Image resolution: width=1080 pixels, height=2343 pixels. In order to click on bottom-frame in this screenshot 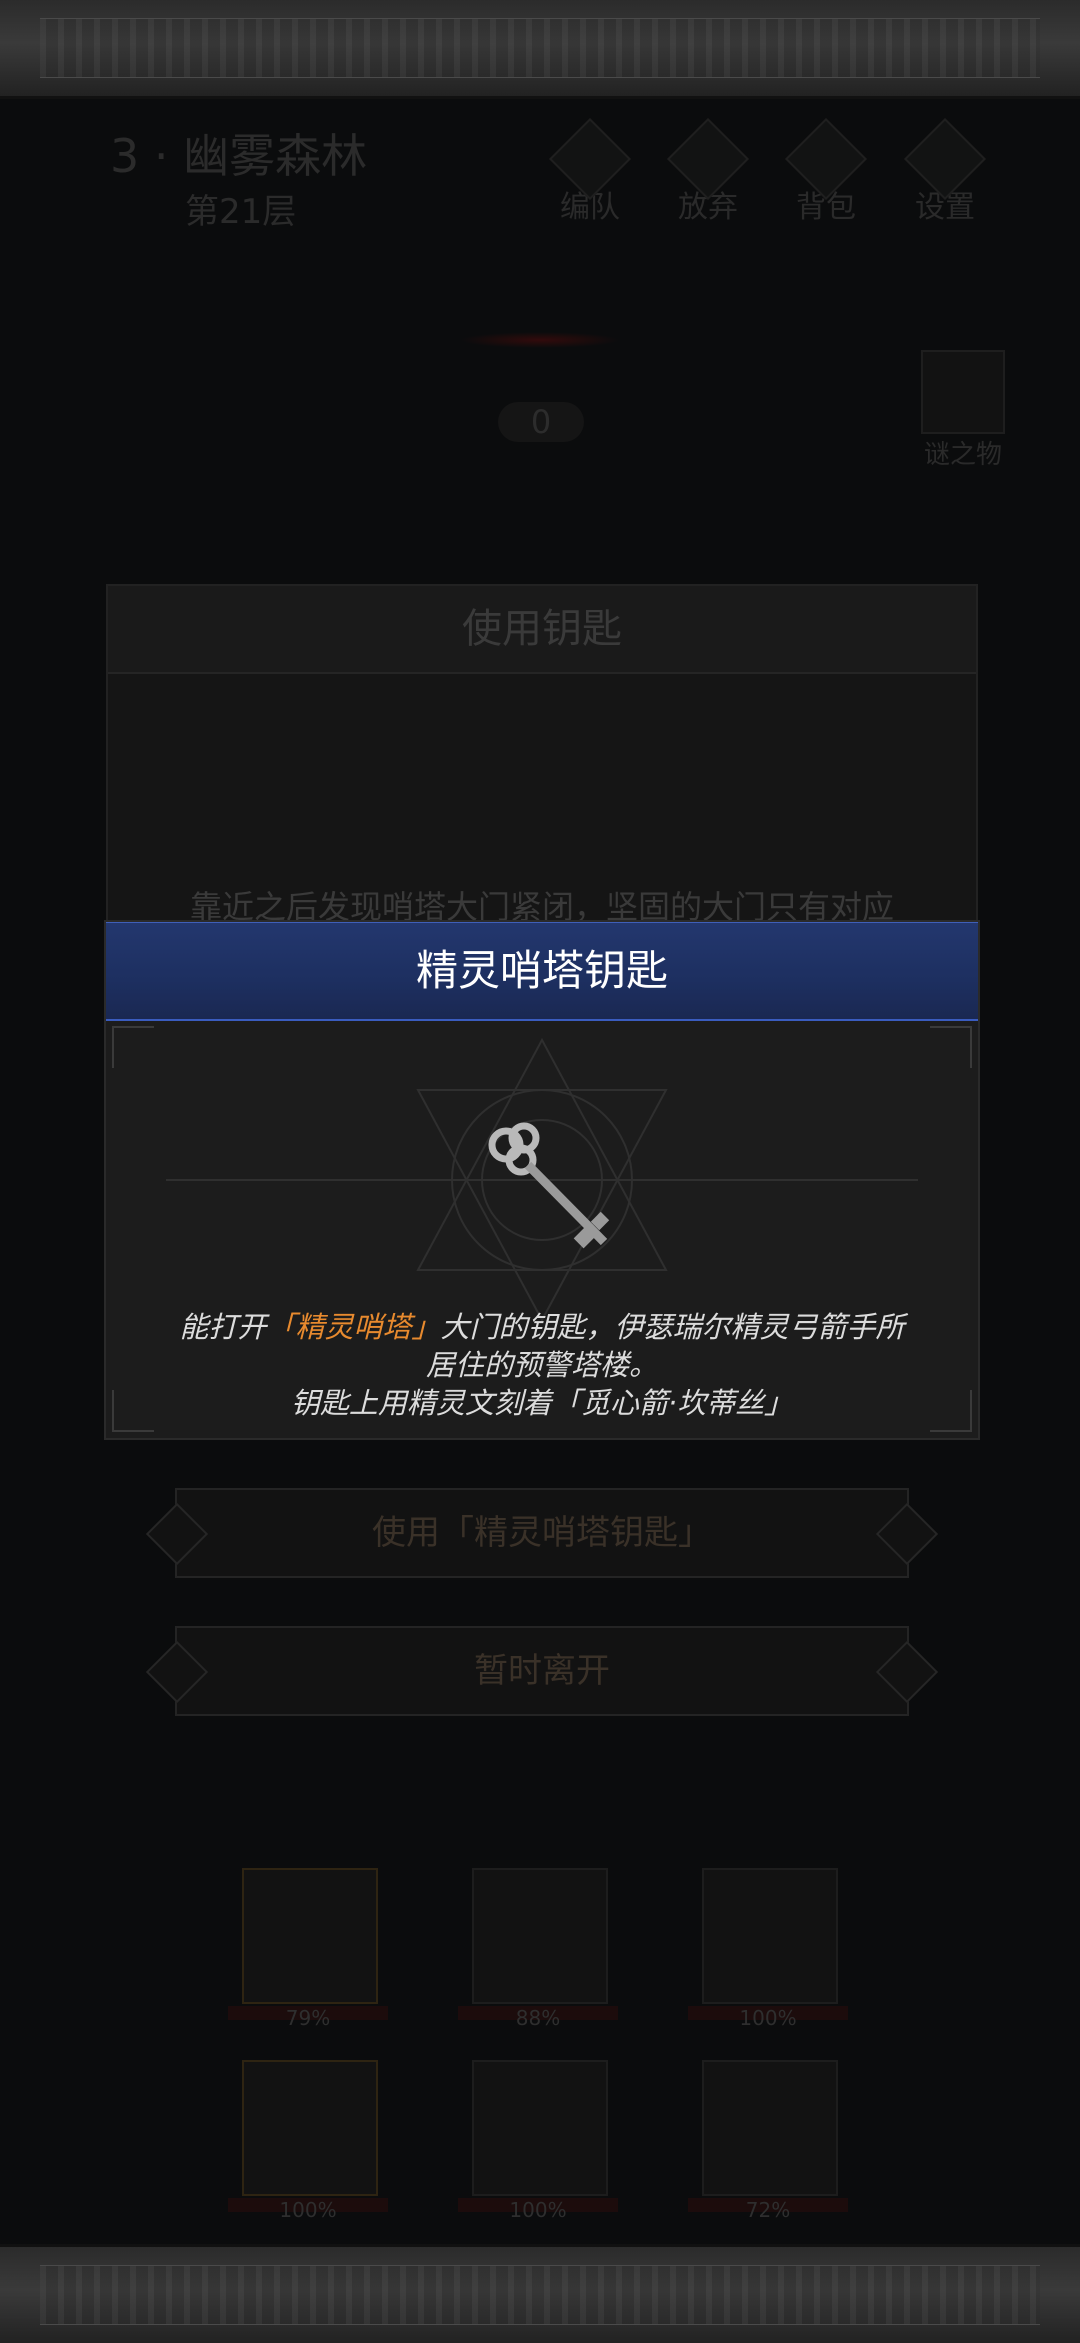, I will do `click(540, 2293)`.